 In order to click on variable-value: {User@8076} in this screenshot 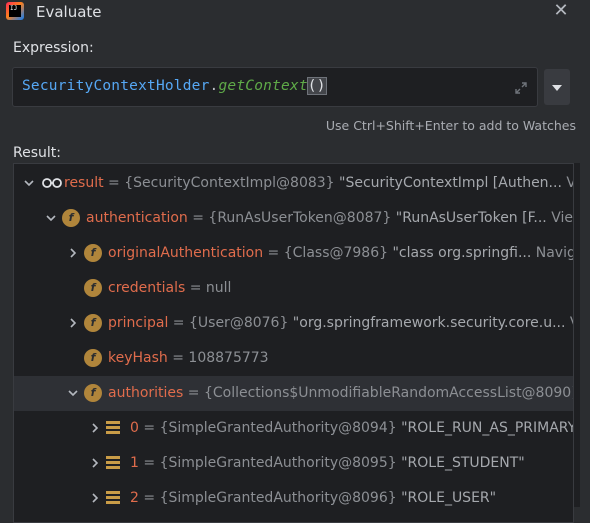, I will do `click(239, 323)`.